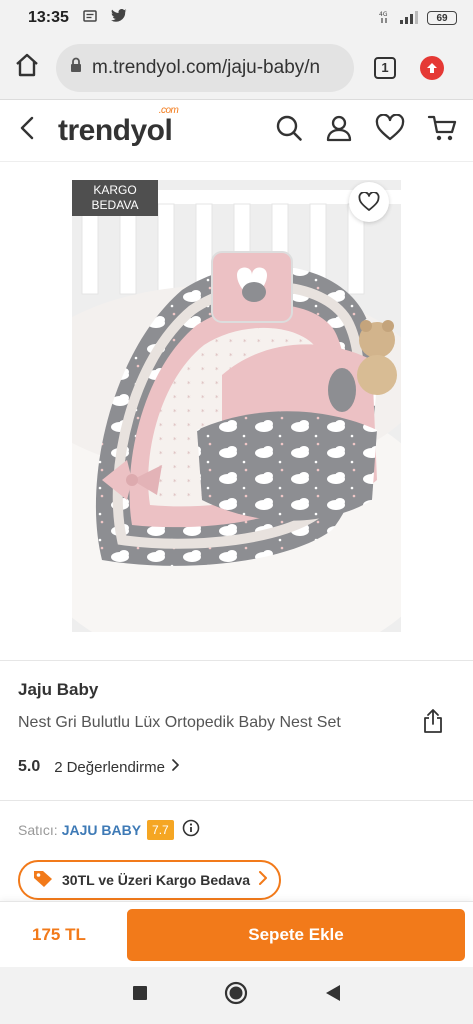 The height and width of the screenshot is (1024, 473). What do you see at coordinates (115, 767) in the screenshot?
I see `review-label: Değerlendirme` at bounding box center [115, 767].